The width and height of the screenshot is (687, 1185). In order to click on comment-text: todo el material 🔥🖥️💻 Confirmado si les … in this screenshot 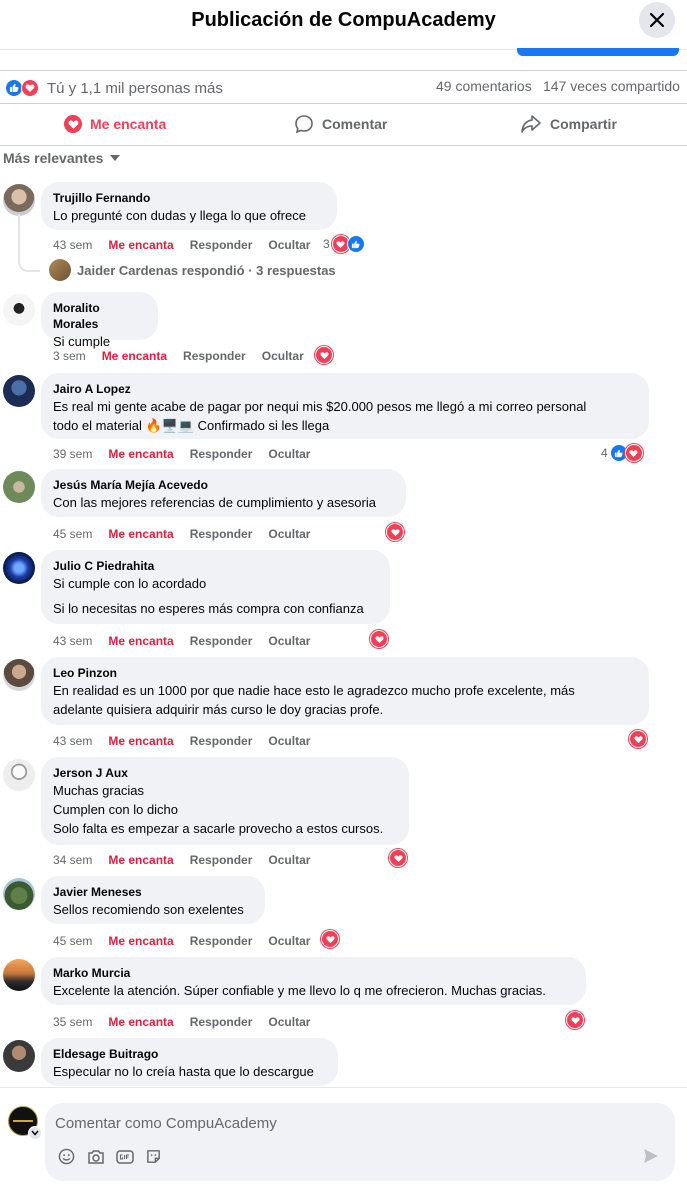, I will do `click(191, 425)`.